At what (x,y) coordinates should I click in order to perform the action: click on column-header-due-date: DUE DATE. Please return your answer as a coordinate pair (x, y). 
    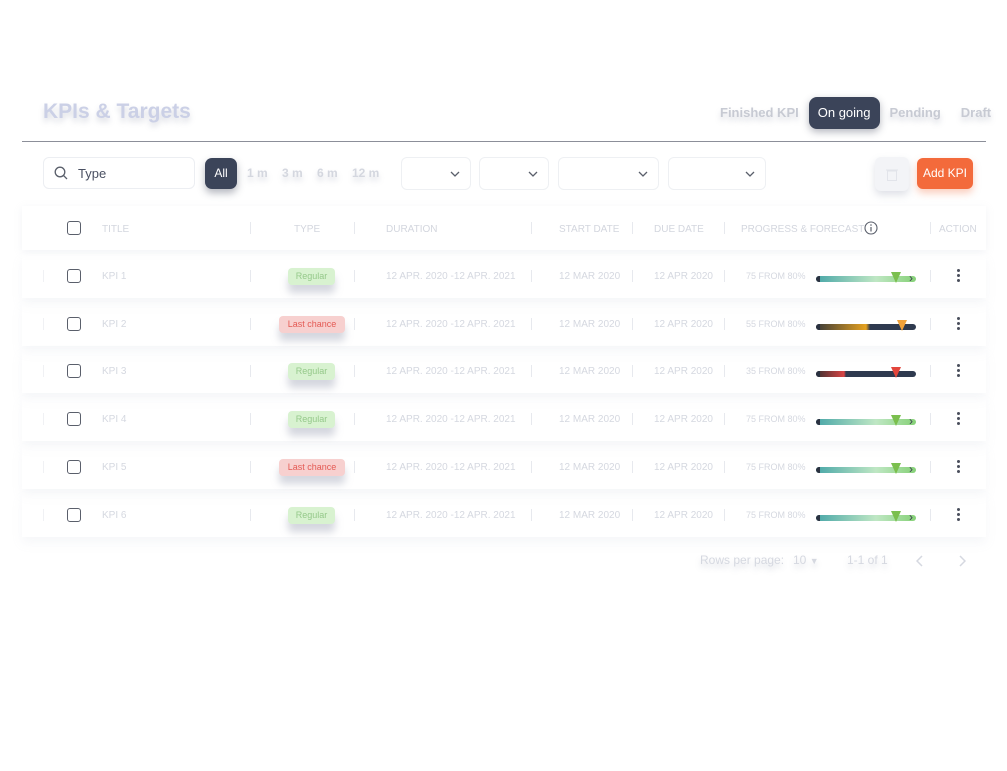
    Looking at the image, I should click on (679, 229).